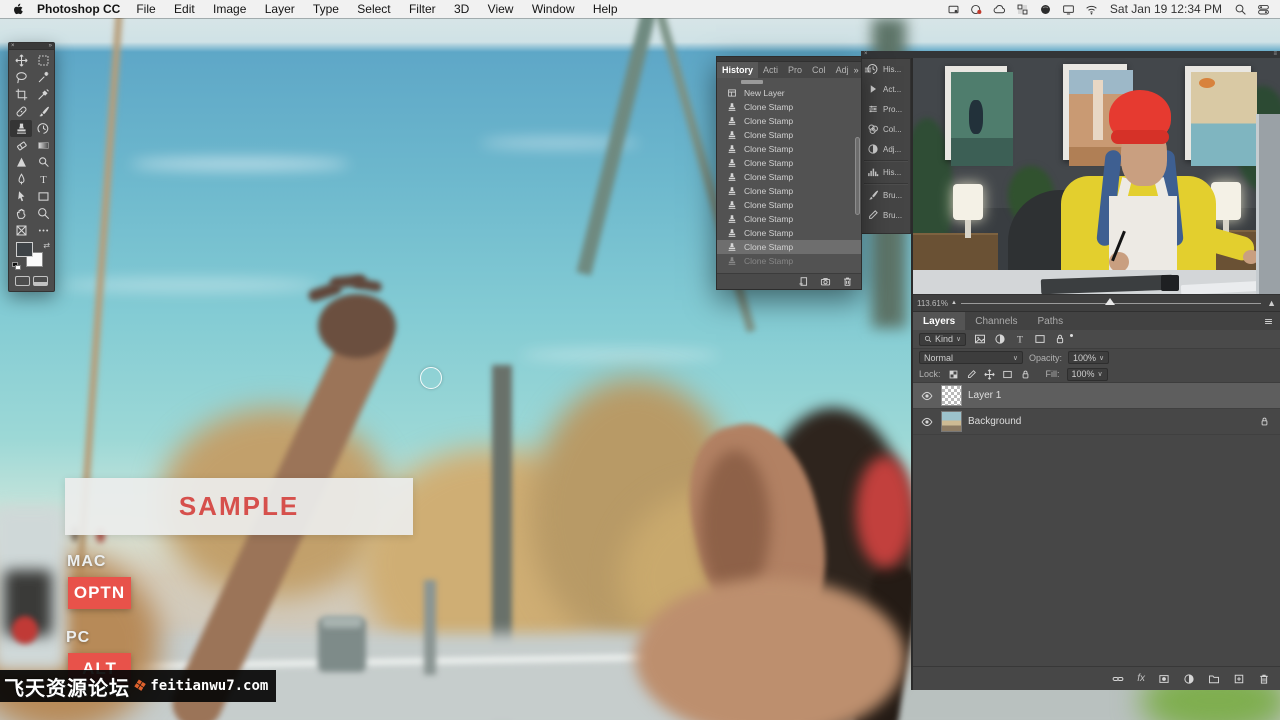 The image size is (1280, 720). I want to click on new-layer-icon, so click(1239, 679).